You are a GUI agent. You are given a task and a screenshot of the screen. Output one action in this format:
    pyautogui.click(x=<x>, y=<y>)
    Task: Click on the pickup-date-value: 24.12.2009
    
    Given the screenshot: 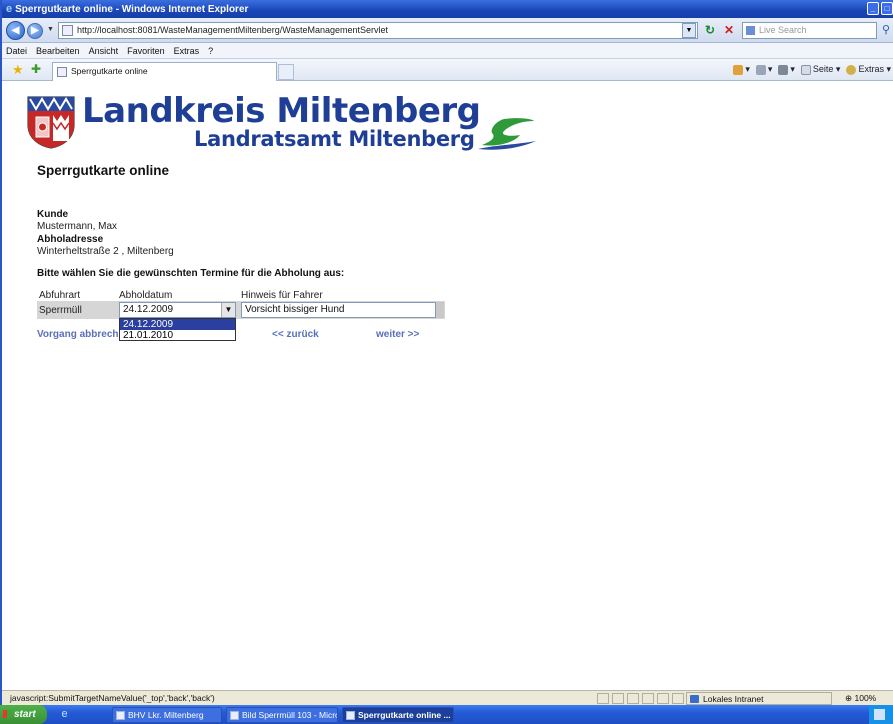 What is the action you would take?
    pyautogui.click(x=148, y=309)
    